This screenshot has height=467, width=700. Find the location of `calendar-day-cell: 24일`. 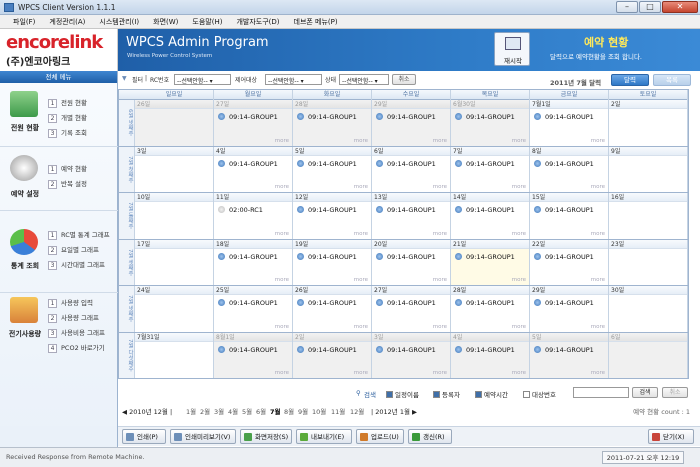

calendar-day-cell: 24일 is located at coordinates (174, 309).